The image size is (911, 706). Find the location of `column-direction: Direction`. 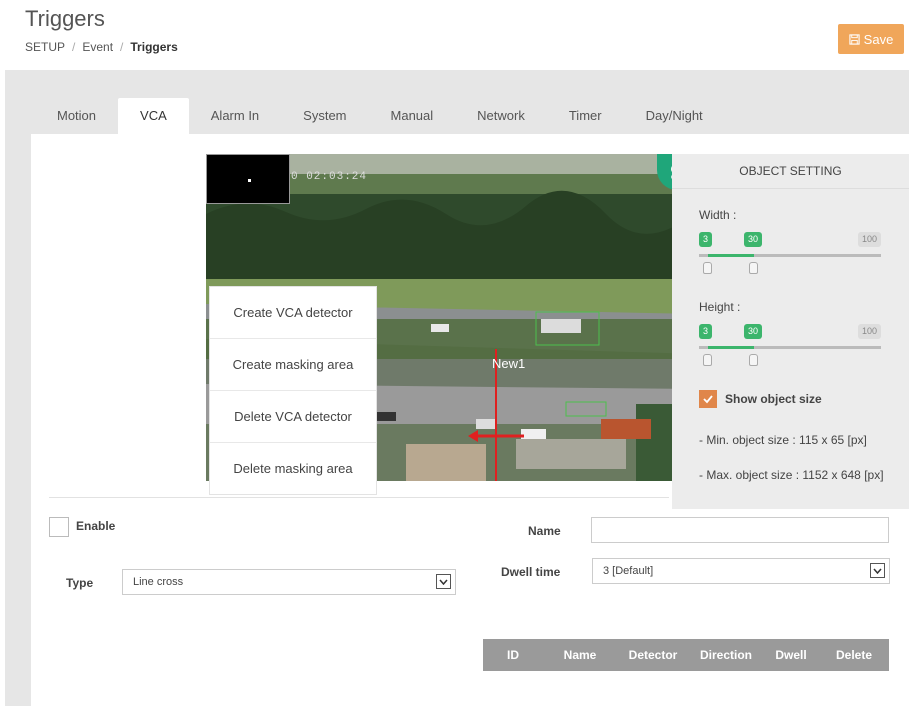

column-direction: Direction is located at coordinates (725, 655).